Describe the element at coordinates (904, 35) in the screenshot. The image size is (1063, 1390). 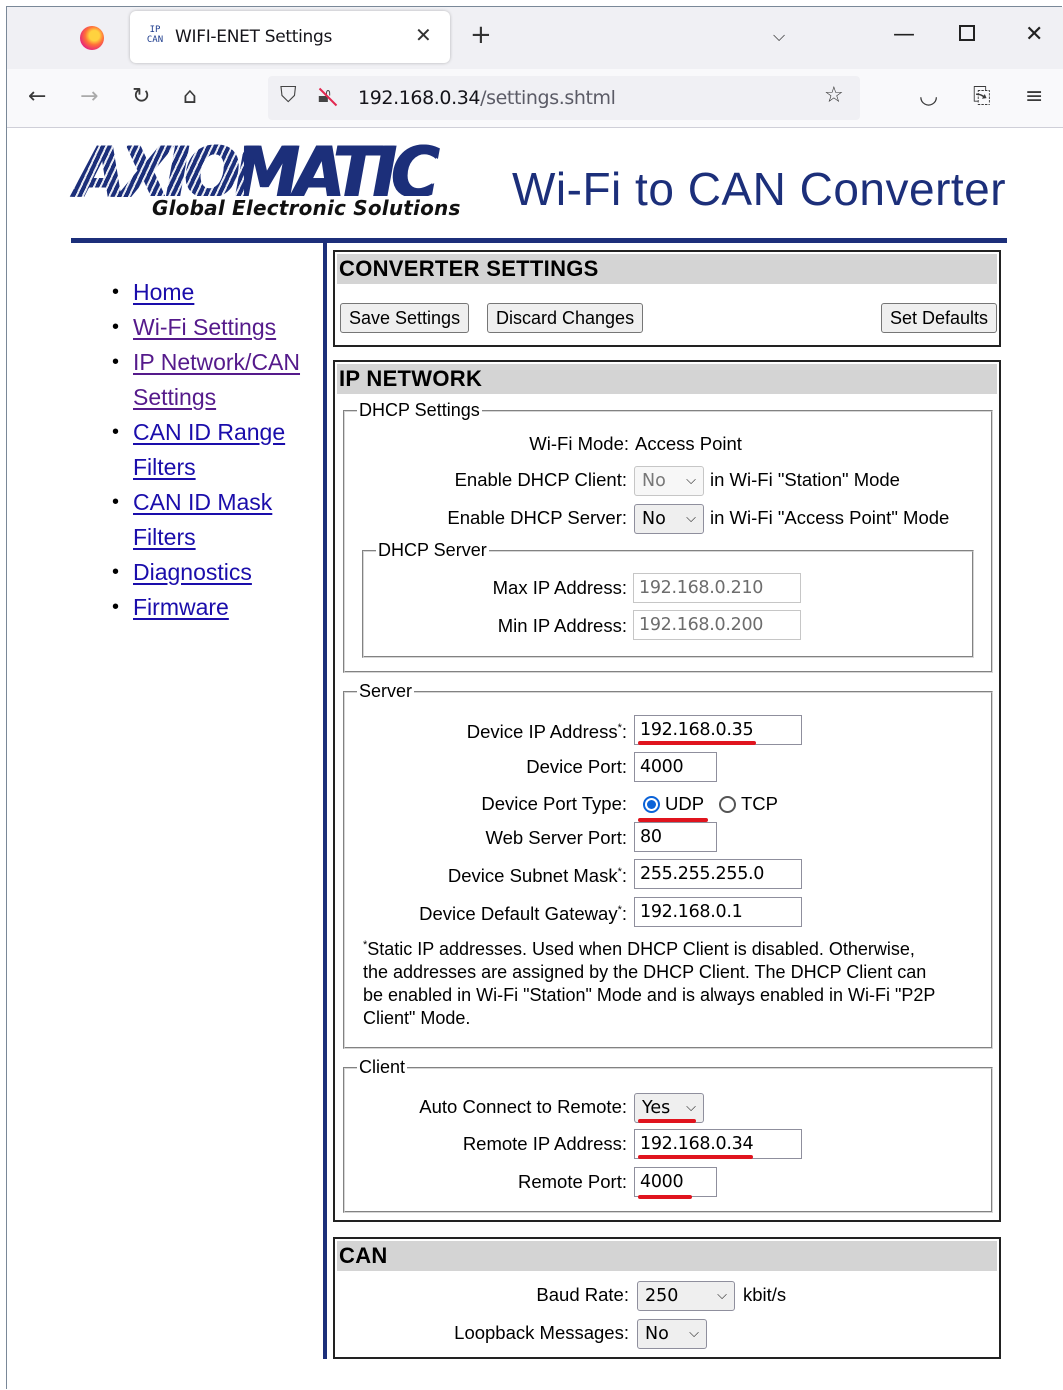
I see `minimize-icon: —` at that location.